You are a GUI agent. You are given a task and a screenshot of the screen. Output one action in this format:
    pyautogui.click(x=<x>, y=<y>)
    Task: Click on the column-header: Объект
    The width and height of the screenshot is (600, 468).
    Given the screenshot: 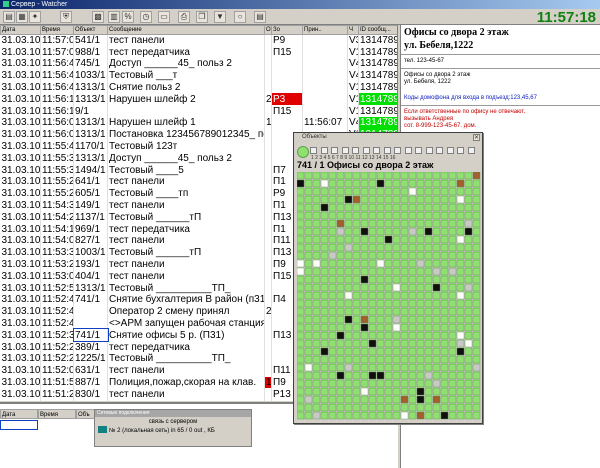 What is the action you would take?
    pyautogui.click(x=90, y=30)
    